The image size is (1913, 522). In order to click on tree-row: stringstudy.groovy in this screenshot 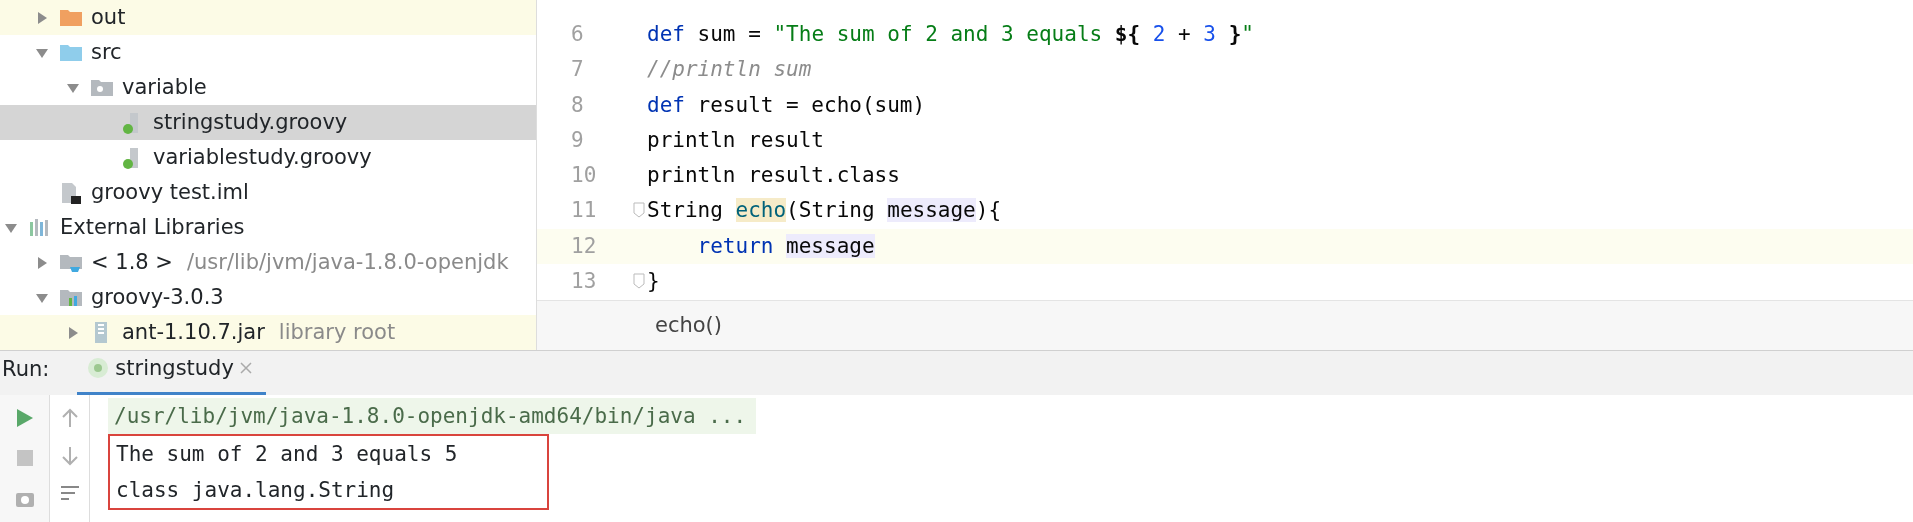, I will do `click(268, 122)`.